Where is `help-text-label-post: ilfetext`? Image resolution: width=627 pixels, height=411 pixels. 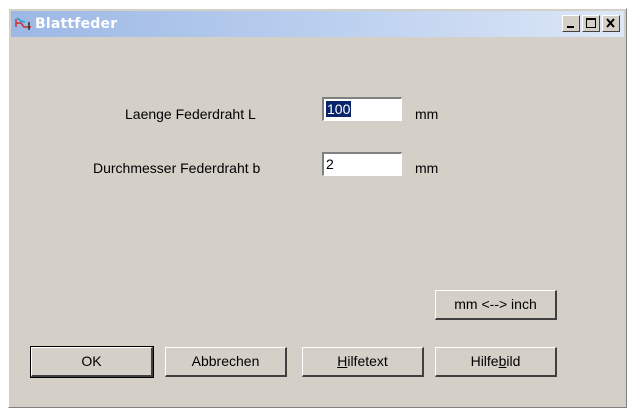 help-text-label-post: ilfetext is located at coordinates (367, 361).